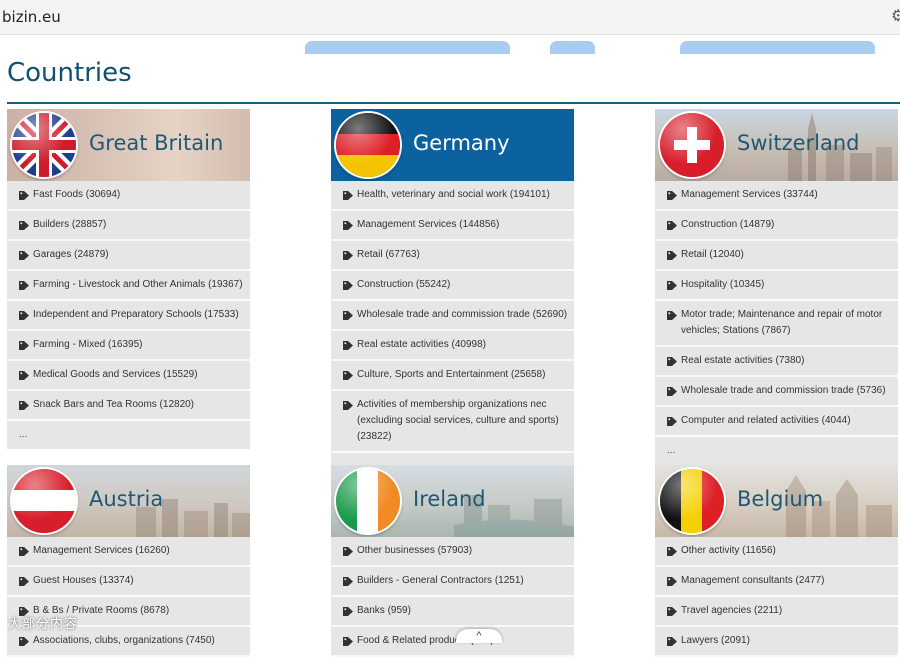 The width and height of the screenshot is (900, 657). I want to click on category-label: Guest Houses (13374), so click(83, 580).